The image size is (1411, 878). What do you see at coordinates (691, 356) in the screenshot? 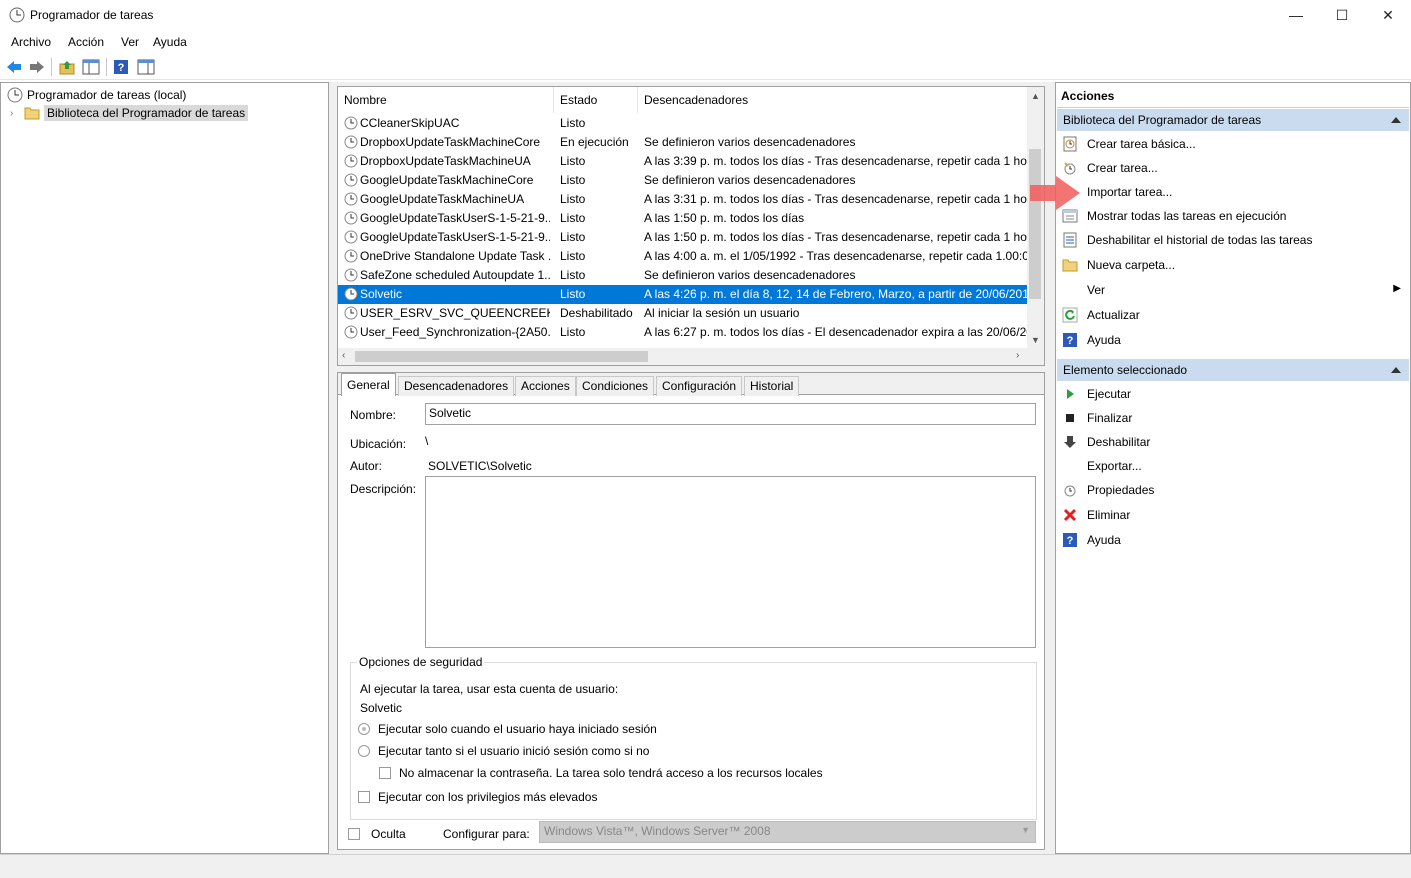
I see `horizontal-scrollbar: ‹ ›` at bounding box center [691, 356].